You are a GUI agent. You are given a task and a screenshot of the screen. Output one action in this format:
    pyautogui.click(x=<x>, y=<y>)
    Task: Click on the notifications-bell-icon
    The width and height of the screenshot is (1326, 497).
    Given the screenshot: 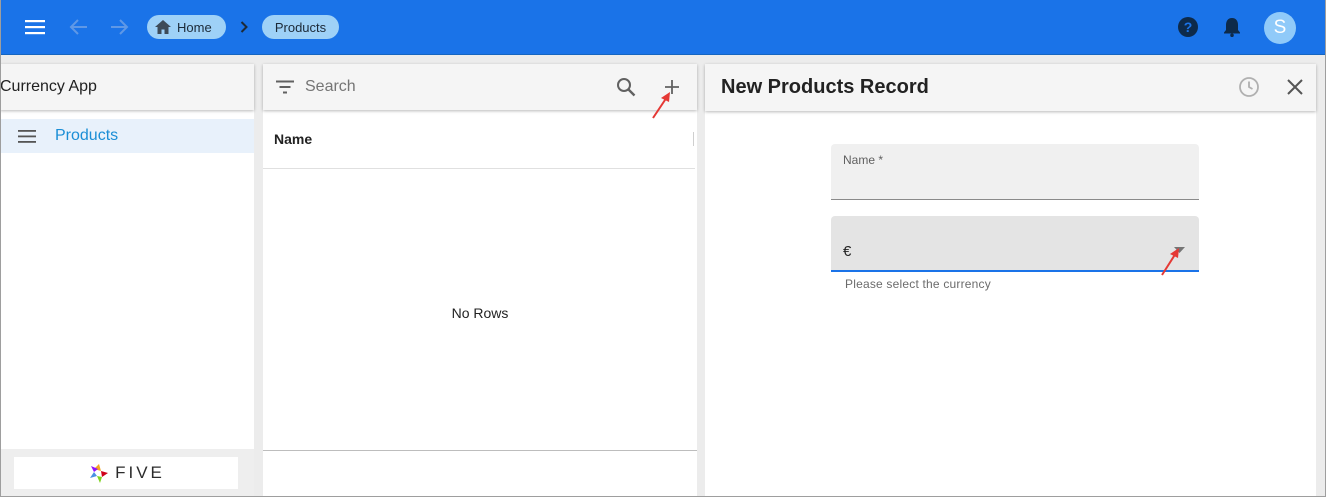 What is the action you would take?
    pyautogui.click(x=1232, y=27)
    